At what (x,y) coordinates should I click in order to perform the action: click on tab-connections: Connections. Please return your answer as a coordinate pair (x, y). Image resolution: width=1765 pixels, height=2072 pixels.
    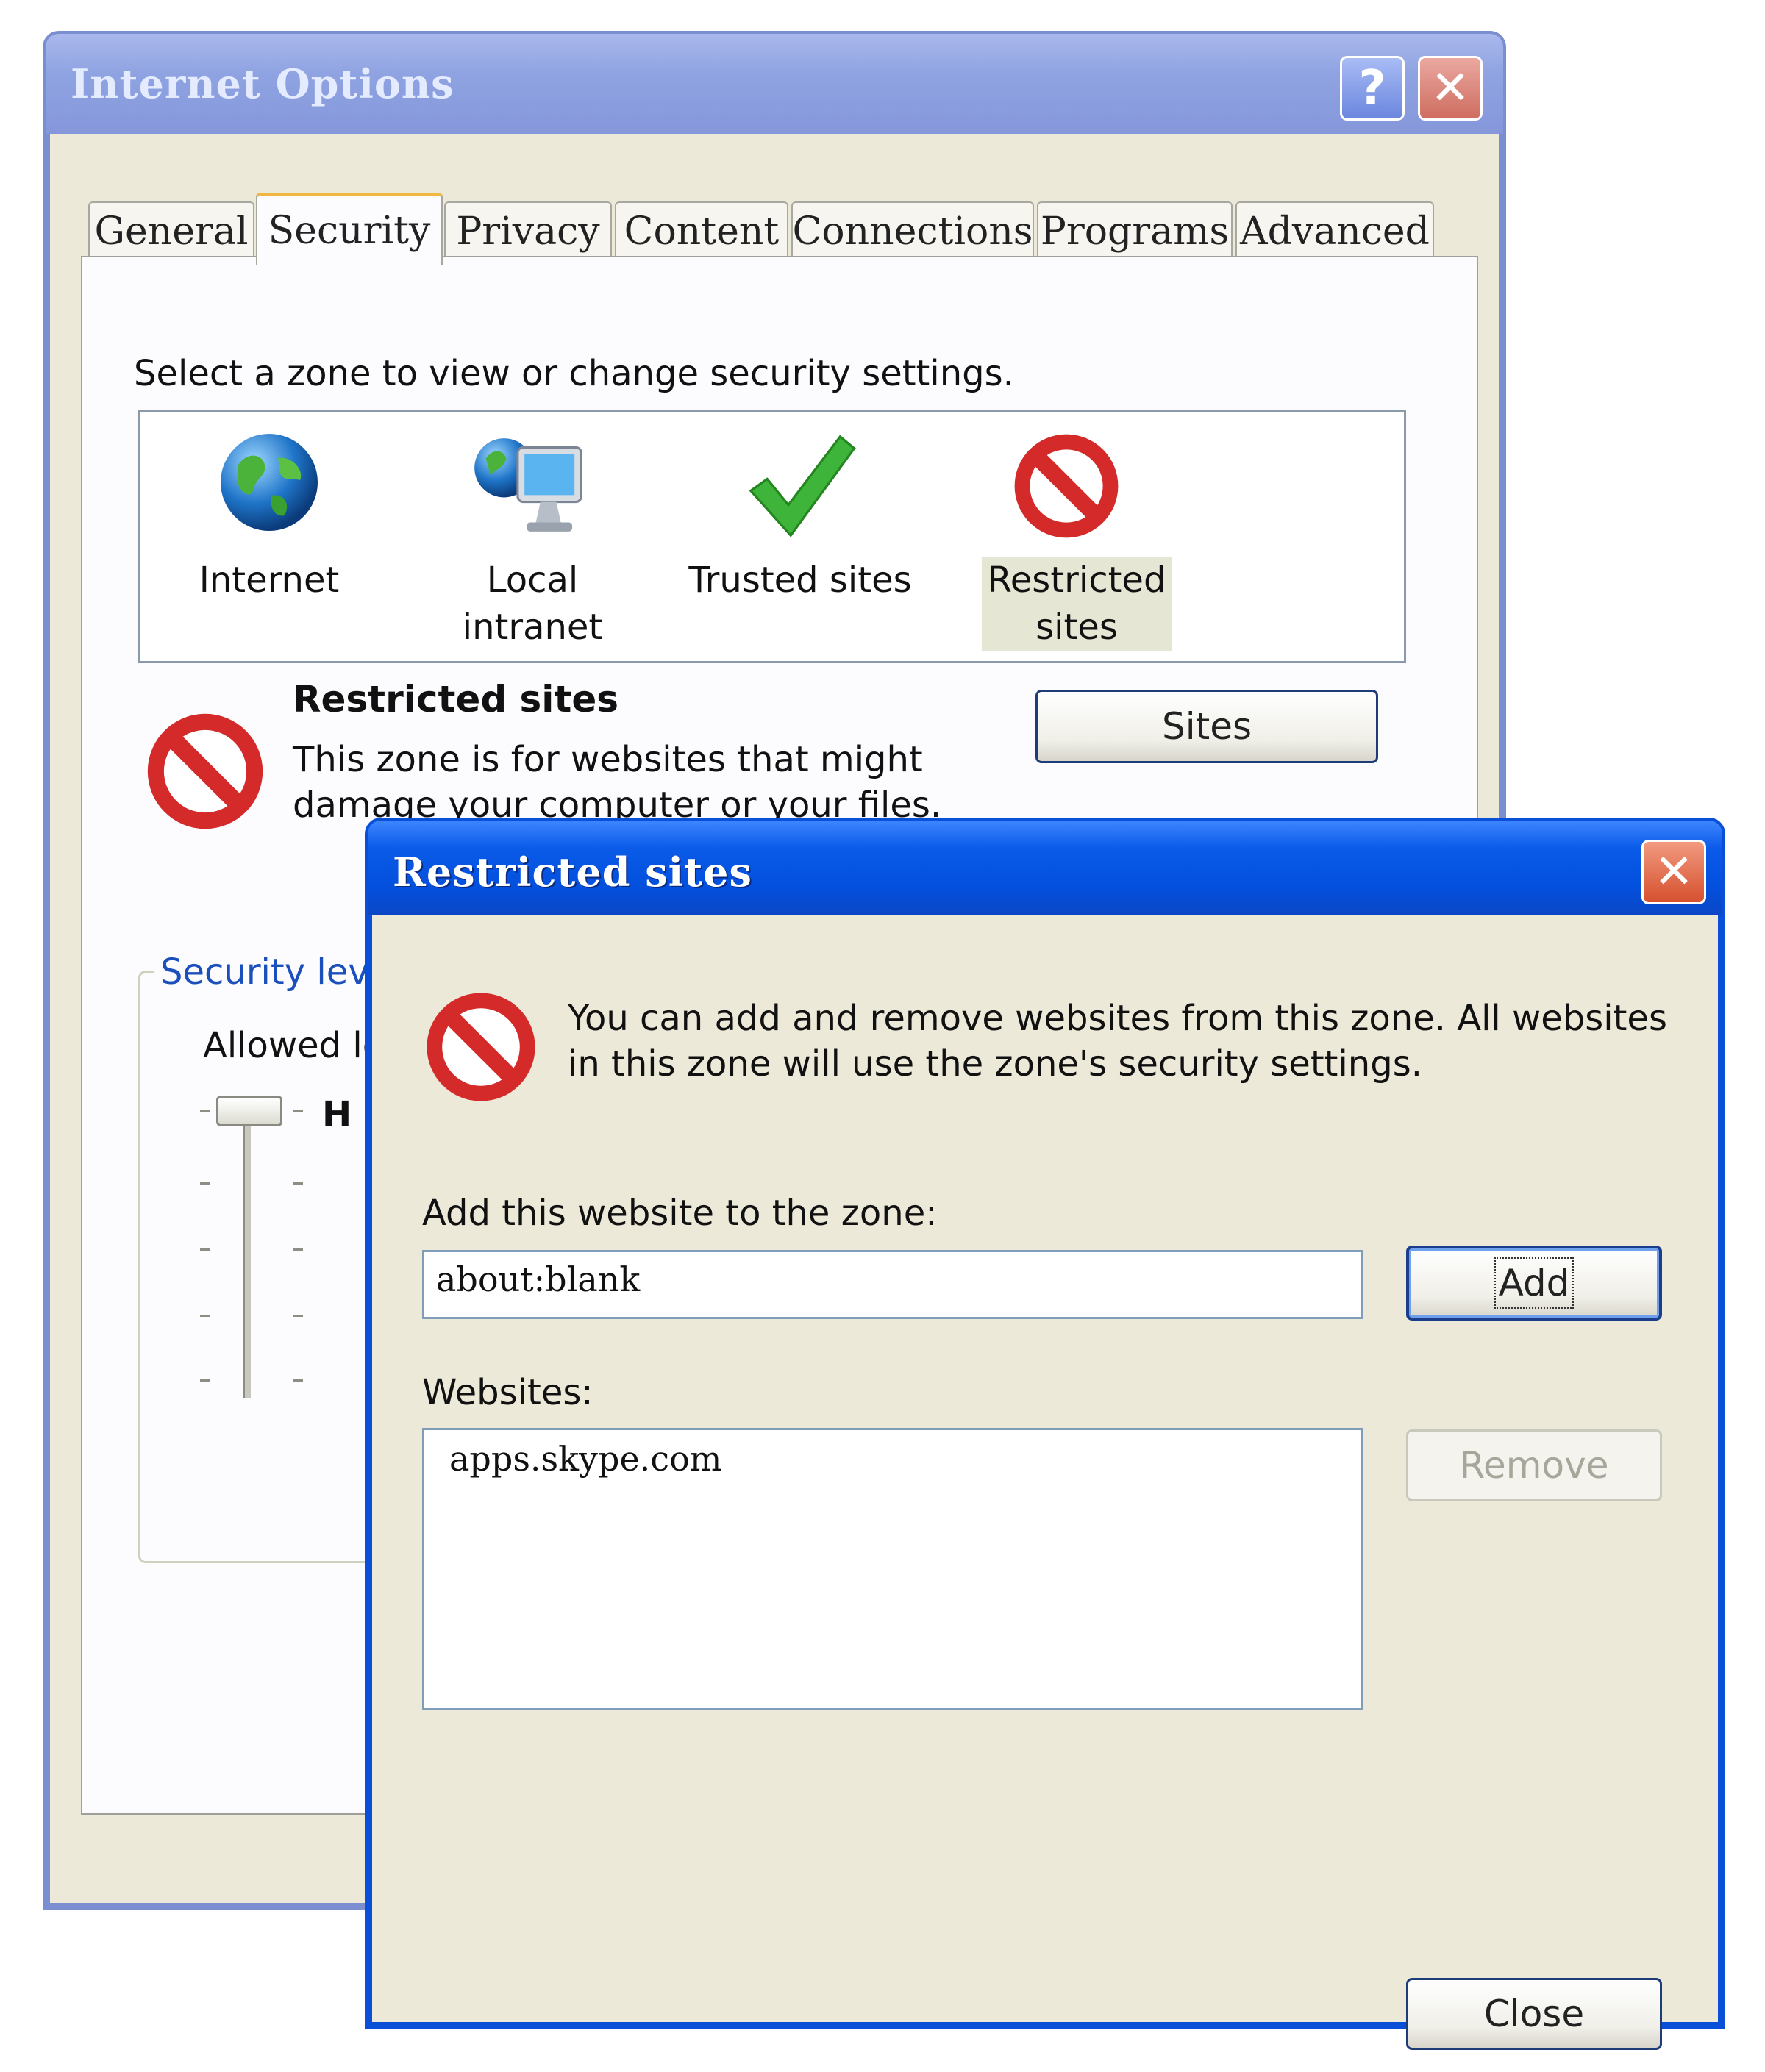
    Looking at the image, I should click on (913, 230).